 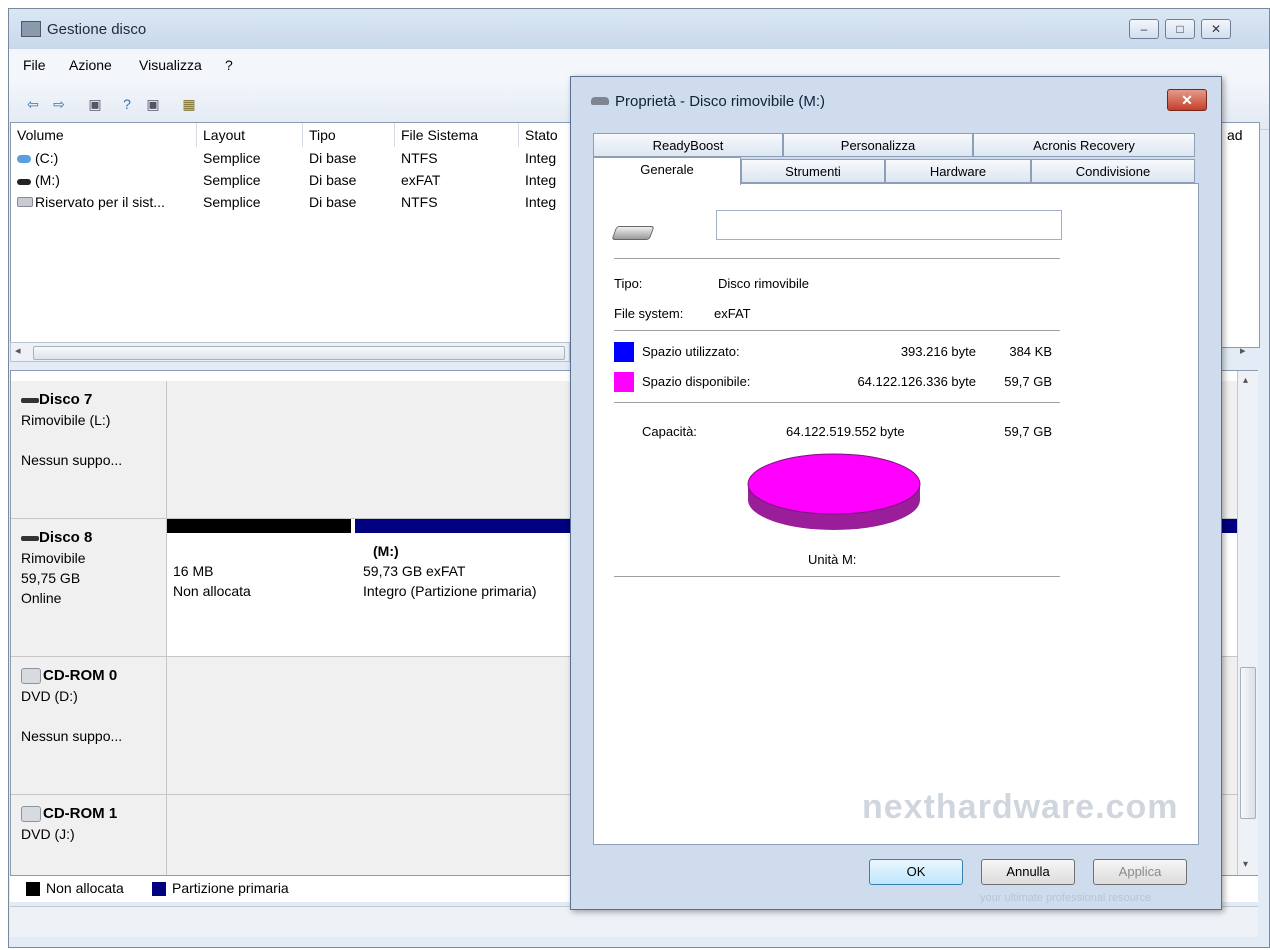 What do you see at coordinates (153, 104) in the screenshot?
I see `action-pane-icon: ▣` at bounding box center [153, 104].